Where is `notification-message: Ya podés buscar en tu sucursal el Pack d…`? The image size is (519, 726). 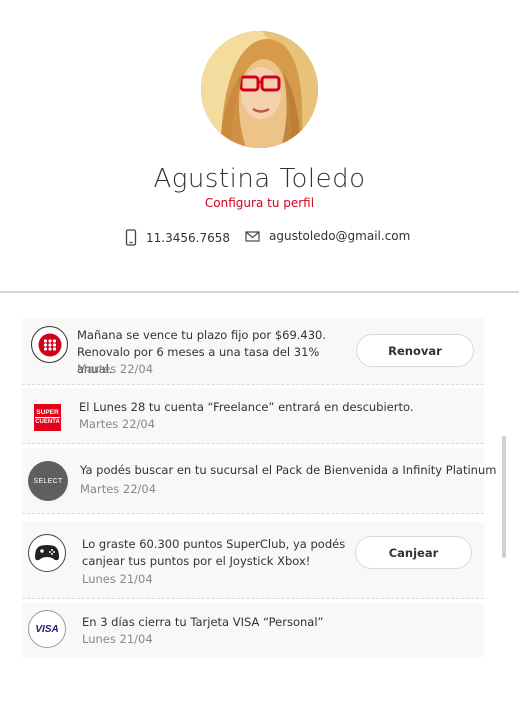 notification-message: Ya podés buscar en tu sucursal el Pack d… is located at coordinates (288, 470).